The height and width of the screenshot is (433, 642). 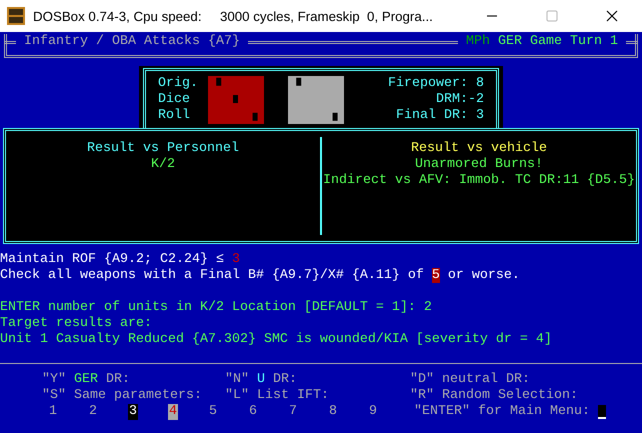 What do you see at coordinates (612, 16) in the screenshot?
I see `close-icon` at bounding box center [612, 16].